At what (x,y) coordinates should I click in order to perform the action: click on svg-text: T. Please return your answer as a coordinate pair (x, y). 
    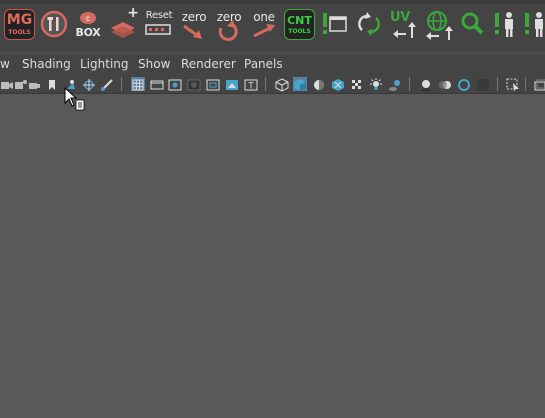
    Looking at the image, I should click on (251, 86).